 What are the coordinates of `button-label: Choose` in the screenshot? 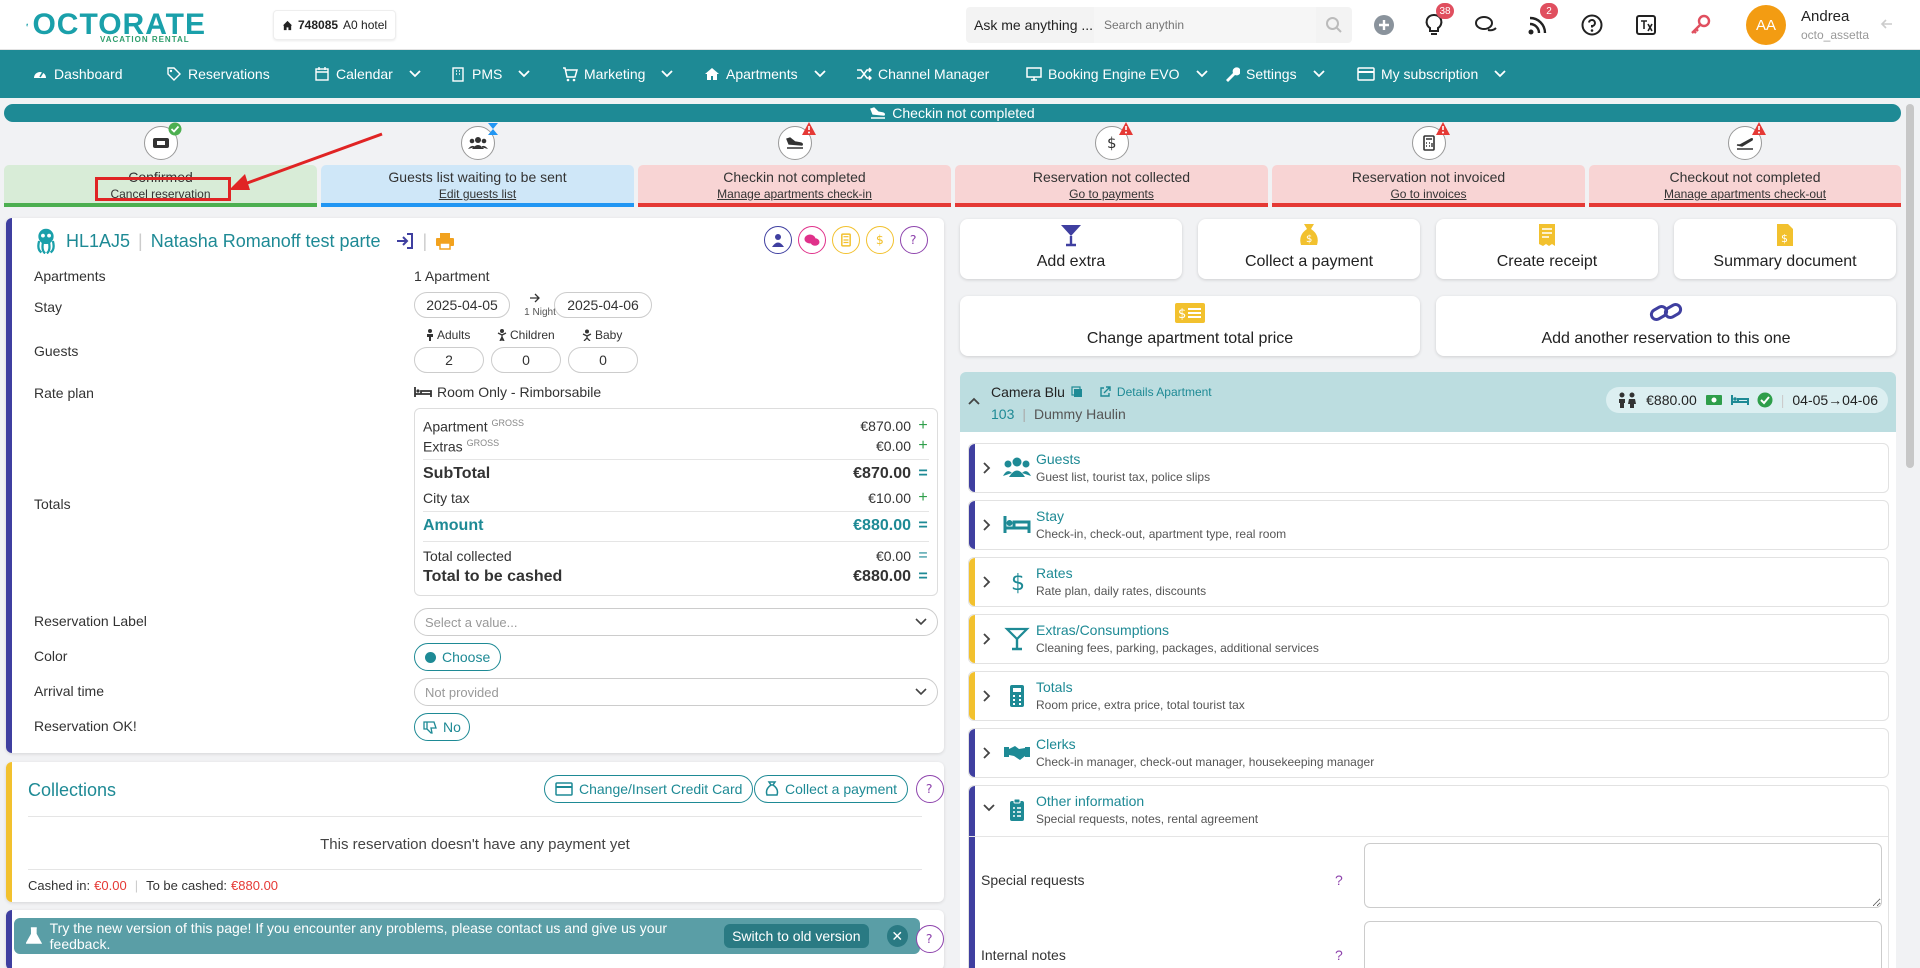 It's located at (466, 657).